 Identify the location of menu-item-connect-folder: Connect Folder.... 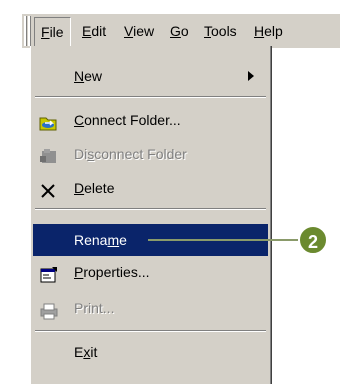
(150, 120).